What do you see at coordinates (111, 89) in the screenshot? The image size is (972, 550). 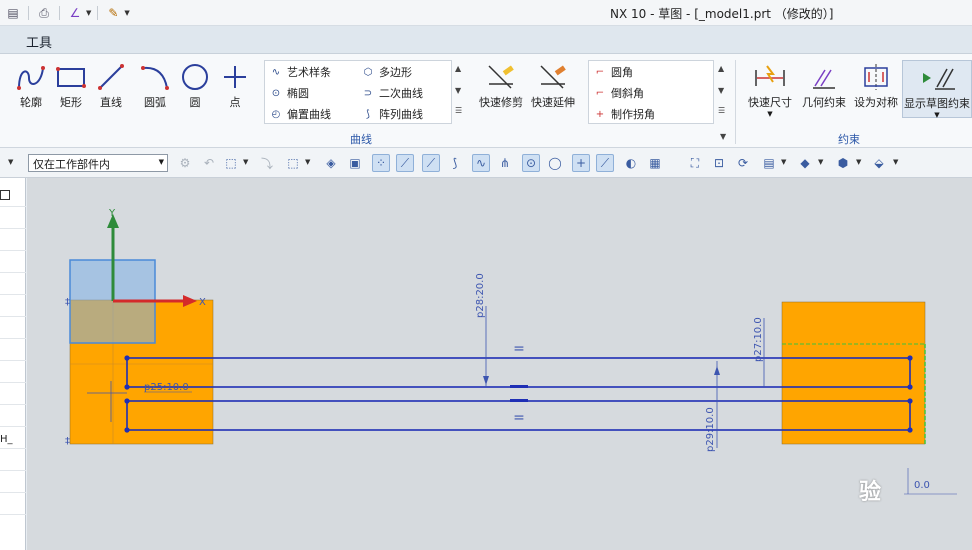 I see `line-button: 直线` at bounding box center [111, 89].